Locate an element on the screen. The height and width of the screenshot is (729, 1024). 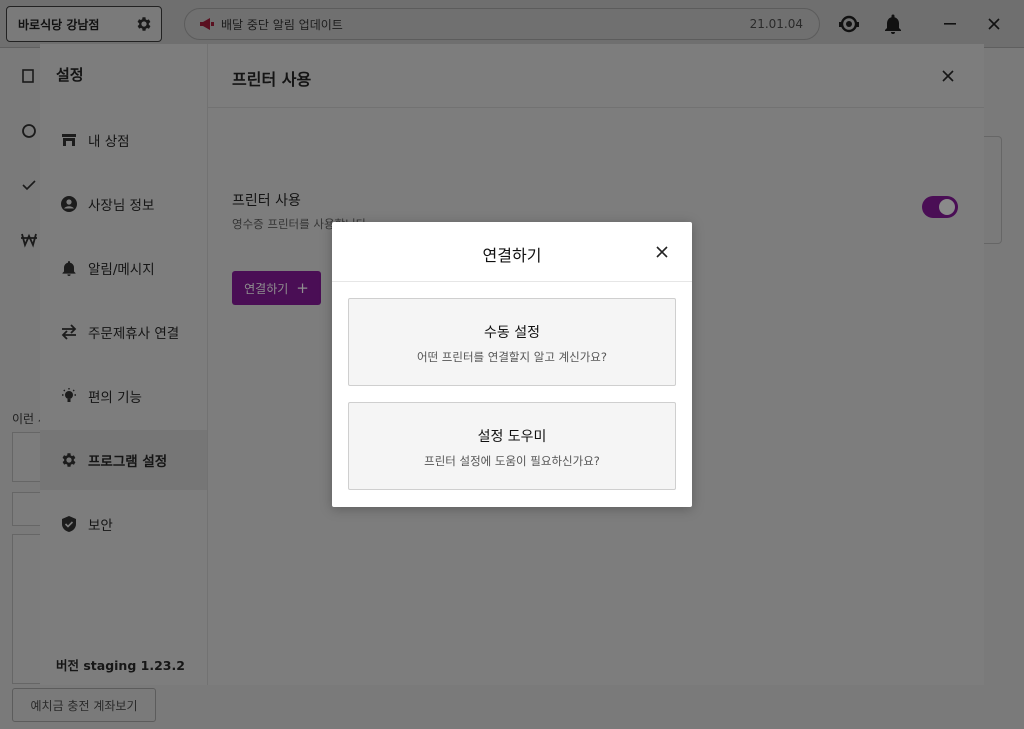
sidebar-item-label: 편의 기능 is located at coordinates (115, 398).